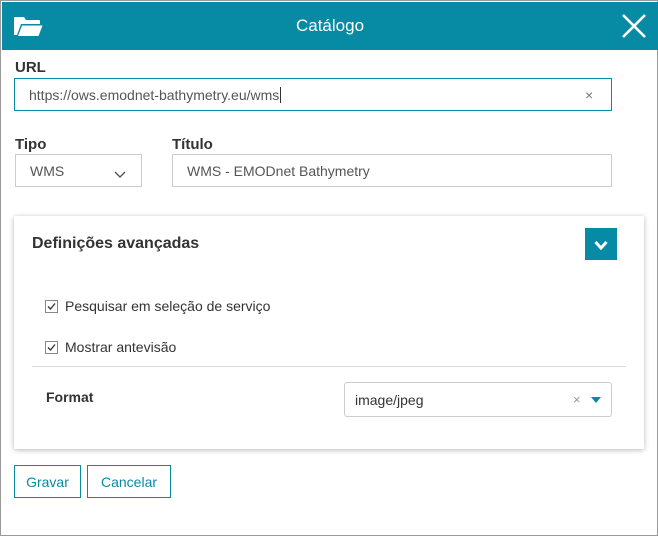 The image size is (658, 536). What do you see at coordinates (192, 144) in the screenshot?
I see `title-label: Título` at bounding box center [192, 144].